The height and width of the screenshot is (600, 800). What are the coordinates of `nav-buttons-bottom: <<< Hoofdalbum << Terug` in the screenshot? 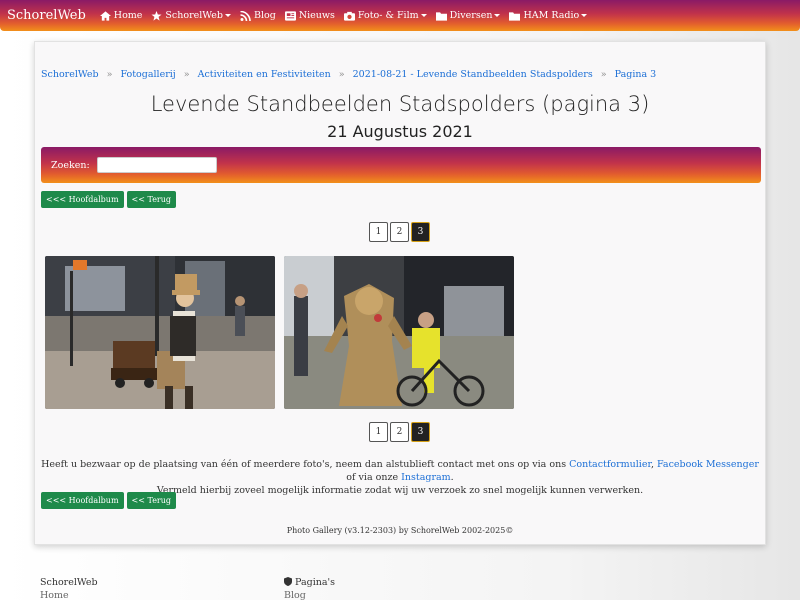 It's located at (109, 500).